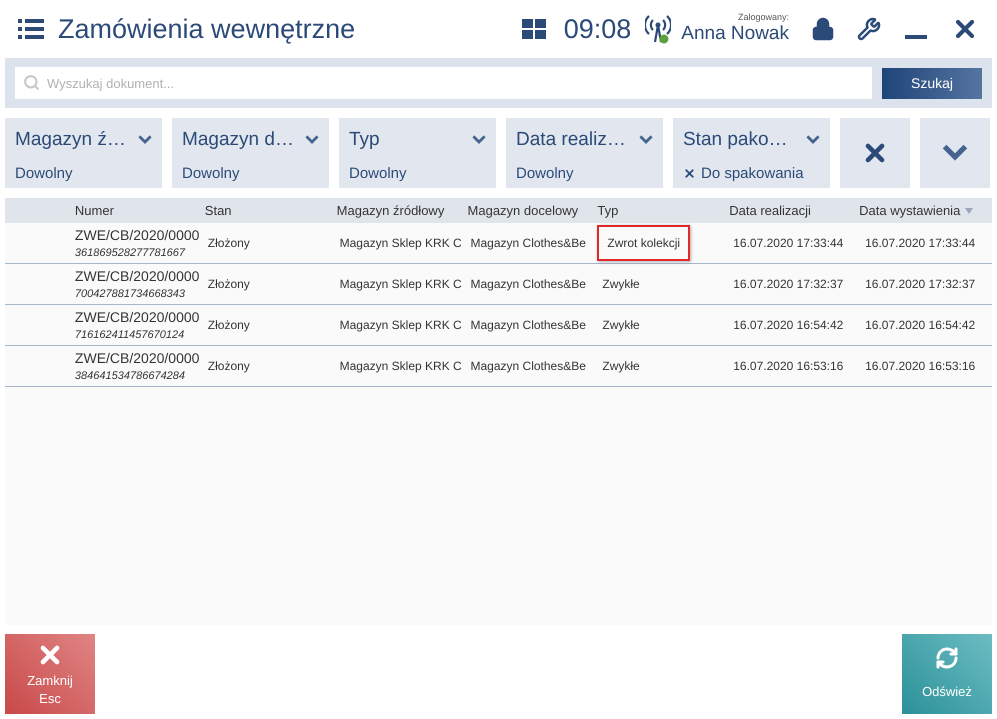 The image size is (997, 719). Describe the element at coordinates (130, 294) in the screenshot. I see `document-code: 700427881734668343` at that location.